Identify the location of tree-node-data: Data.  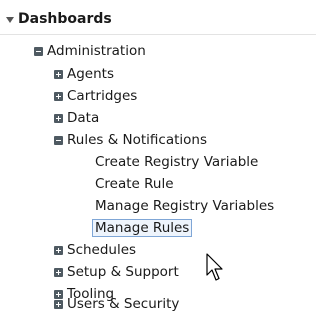
(76, 118).